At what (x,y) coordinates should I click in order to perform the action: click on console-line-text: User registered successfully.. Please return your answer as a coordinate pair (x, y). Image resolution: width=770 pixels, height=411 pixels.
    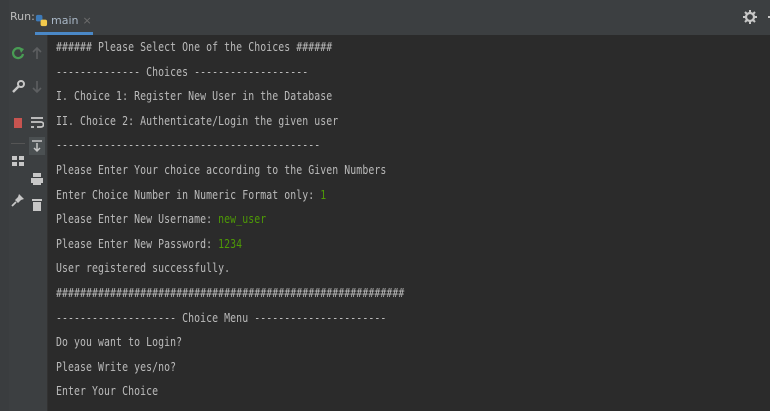
    Looking at the image, I should click on (143, 268).